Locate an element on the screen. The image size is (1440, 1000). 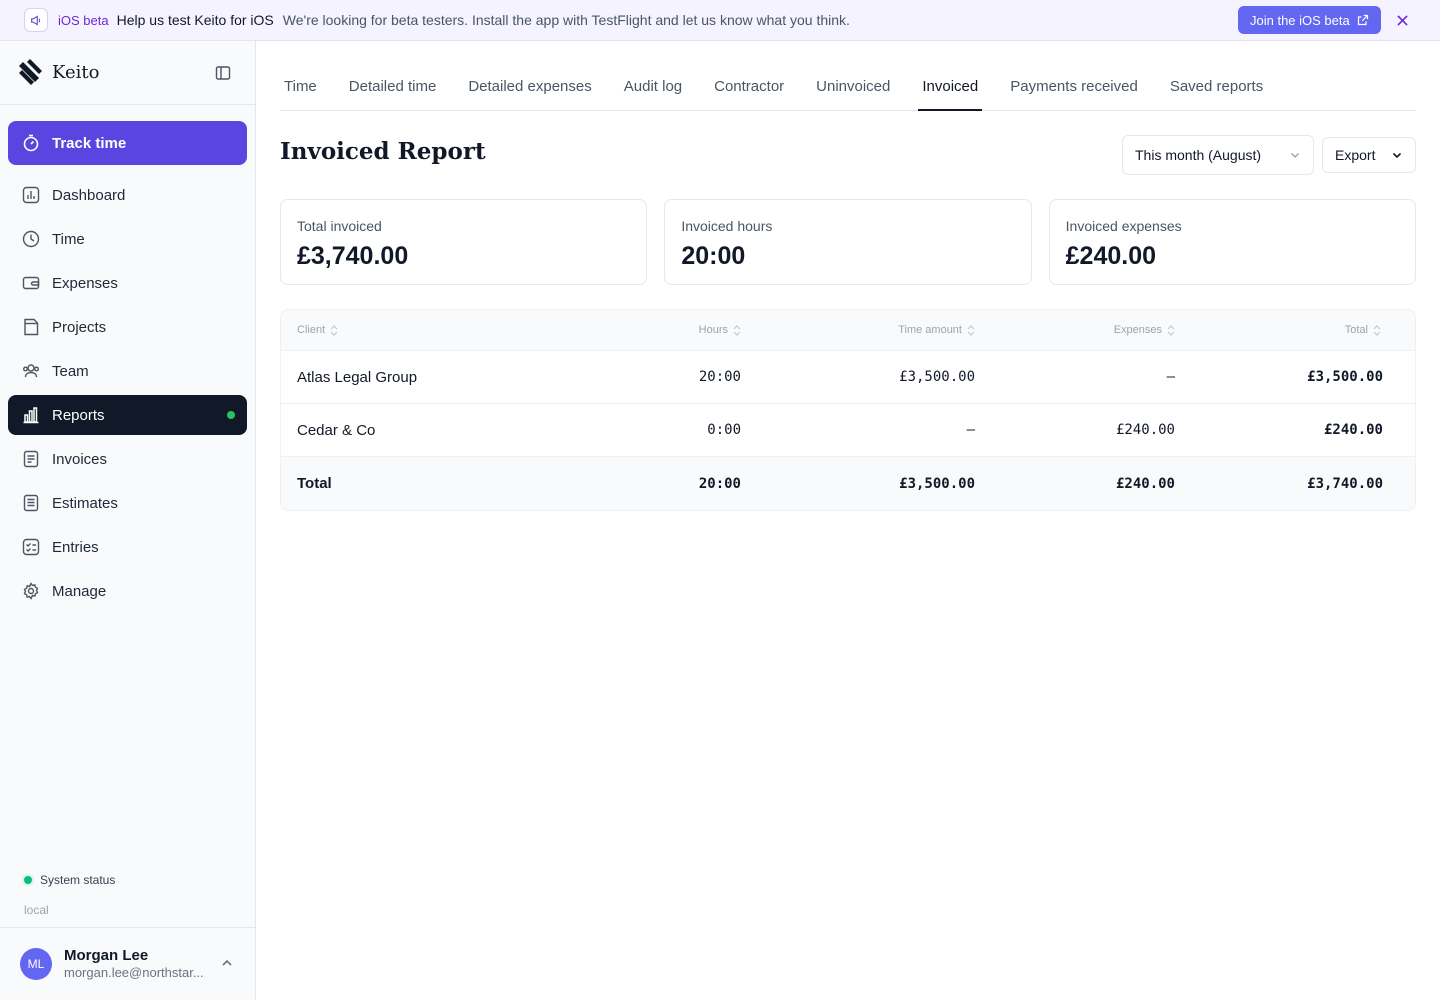
sidebar-item-invoices: Invoices is located at coordinates (127, 459).